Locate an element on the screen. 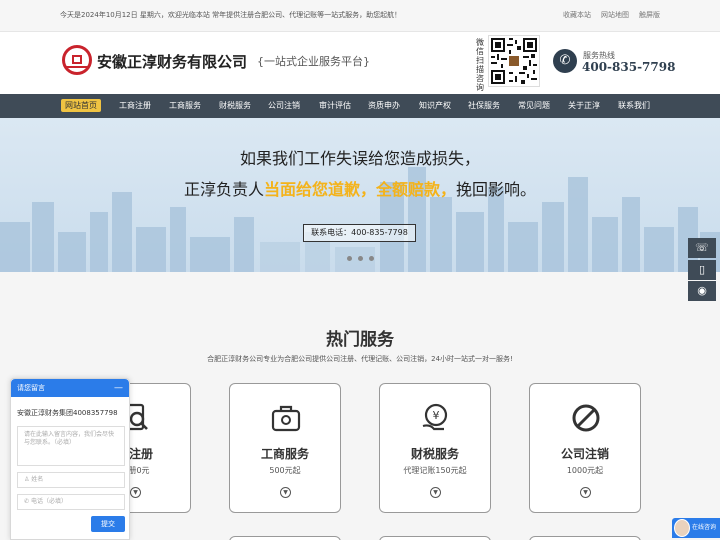  mobile-icon: ▯ is located at coordinates (702, 270).